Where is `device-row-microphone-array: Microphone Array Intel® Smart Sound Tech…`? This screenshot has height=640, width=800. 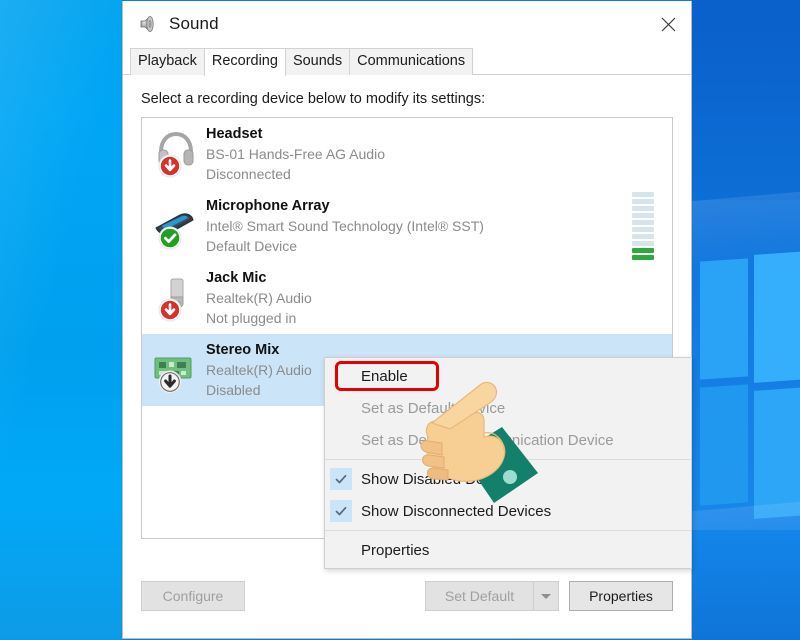 device-row-microphone-array: Microphone Array Intel® Smart Sound Tech… is located at coordinates (407, 226).